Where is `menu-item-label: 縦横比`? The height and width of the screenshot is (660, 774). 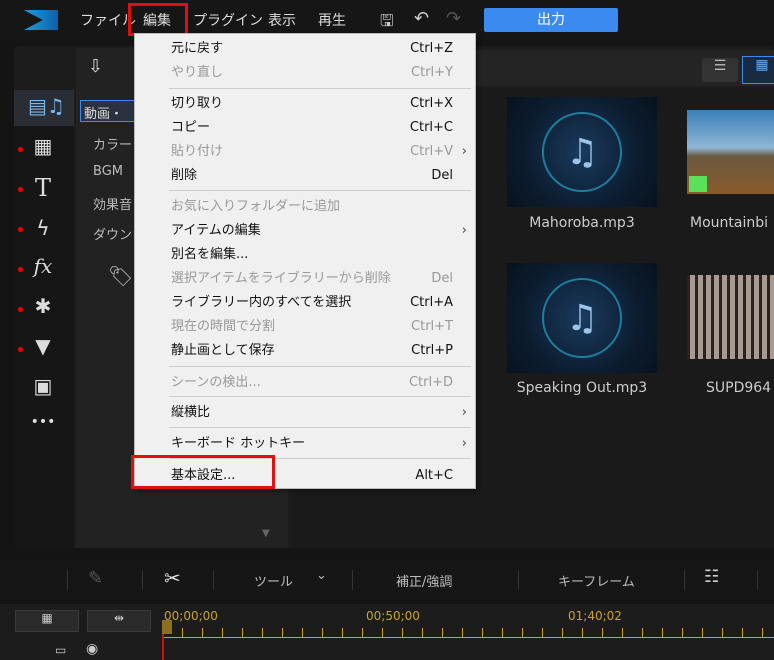
menu-item-label: 縦横比 is located at coordinates (191, 412).